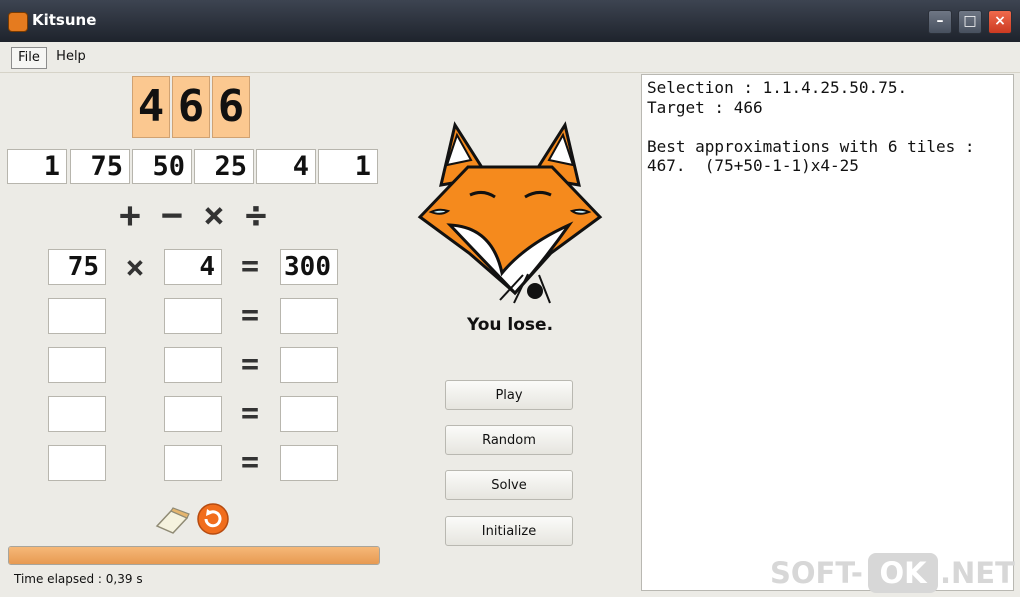 The width and height of the screenshot is (1020, 597). What do you see at coordinates (1000, 22) in the screenshot?
I see `close-button: ×` at bounding box center [1000, 22].